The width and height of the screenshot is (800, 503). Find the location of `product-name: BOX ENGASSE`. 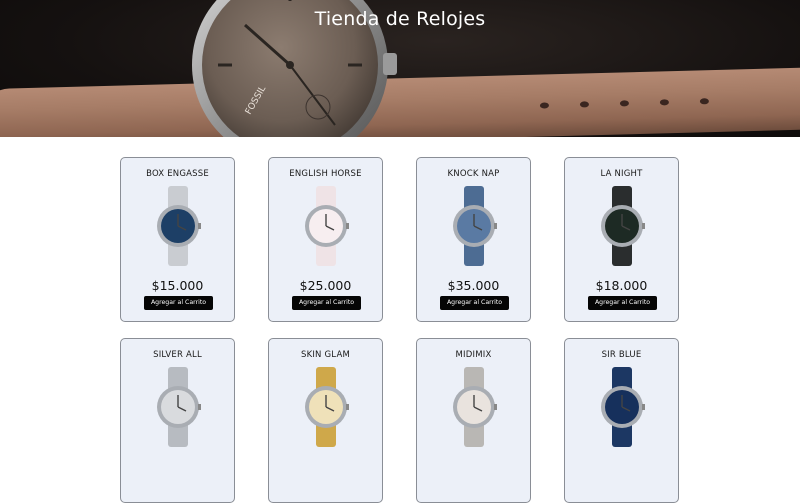

product-name: BOX ENGASSE is located at coordinates (177, 174).